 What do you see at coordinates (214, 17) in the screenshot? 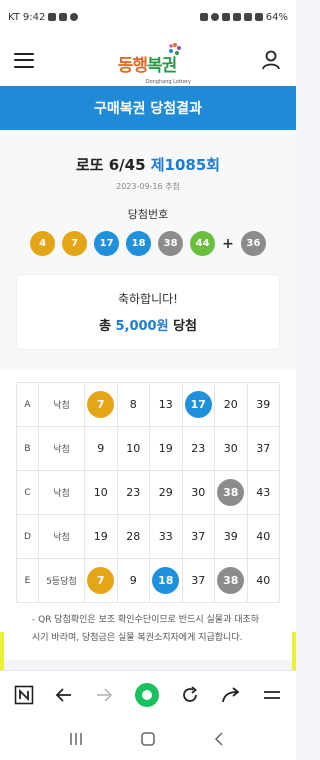
I see `bluetooth-icon` at bounding box center [214, 17].